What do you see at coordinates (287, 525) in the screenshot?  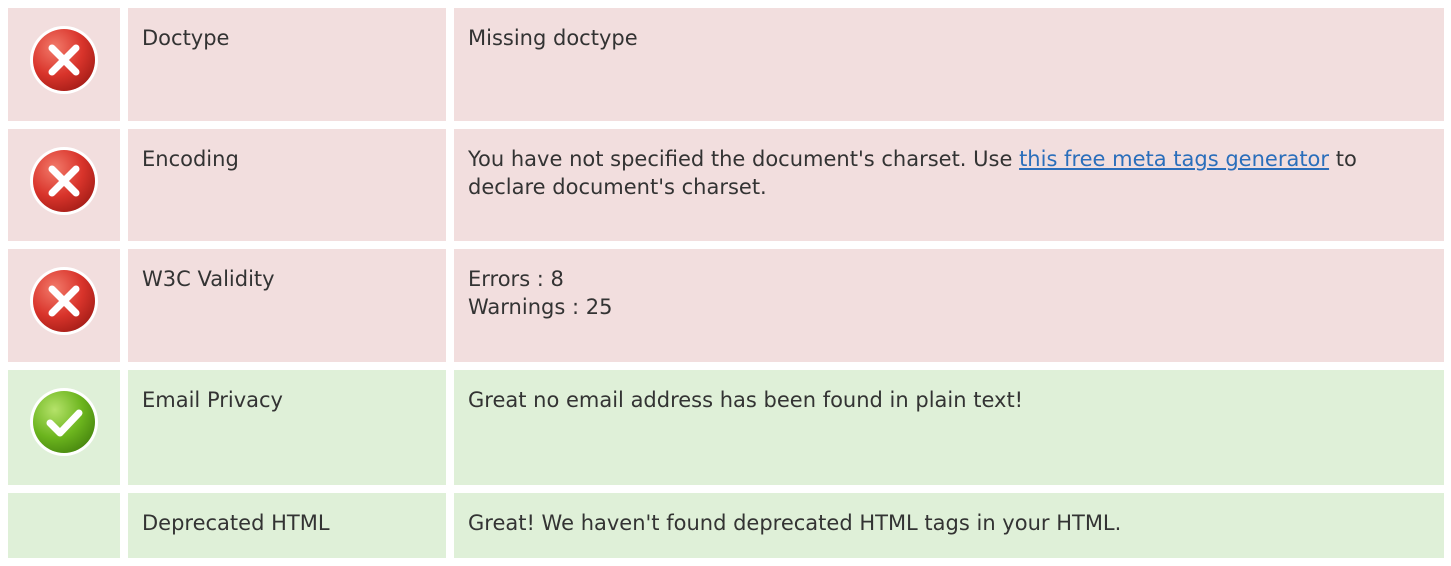 I see `row-label: Deprecated HTML` at bounding box center [287, 525].